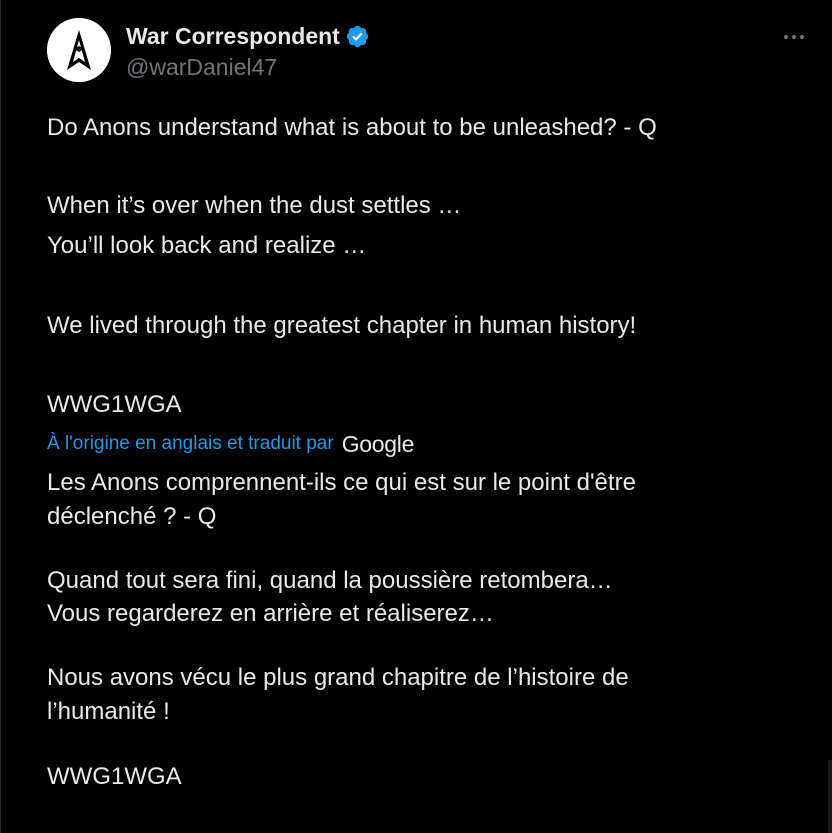 The image size is (832, 833). I want to click on author-name-row: War Correspondent, so click(248, 36).